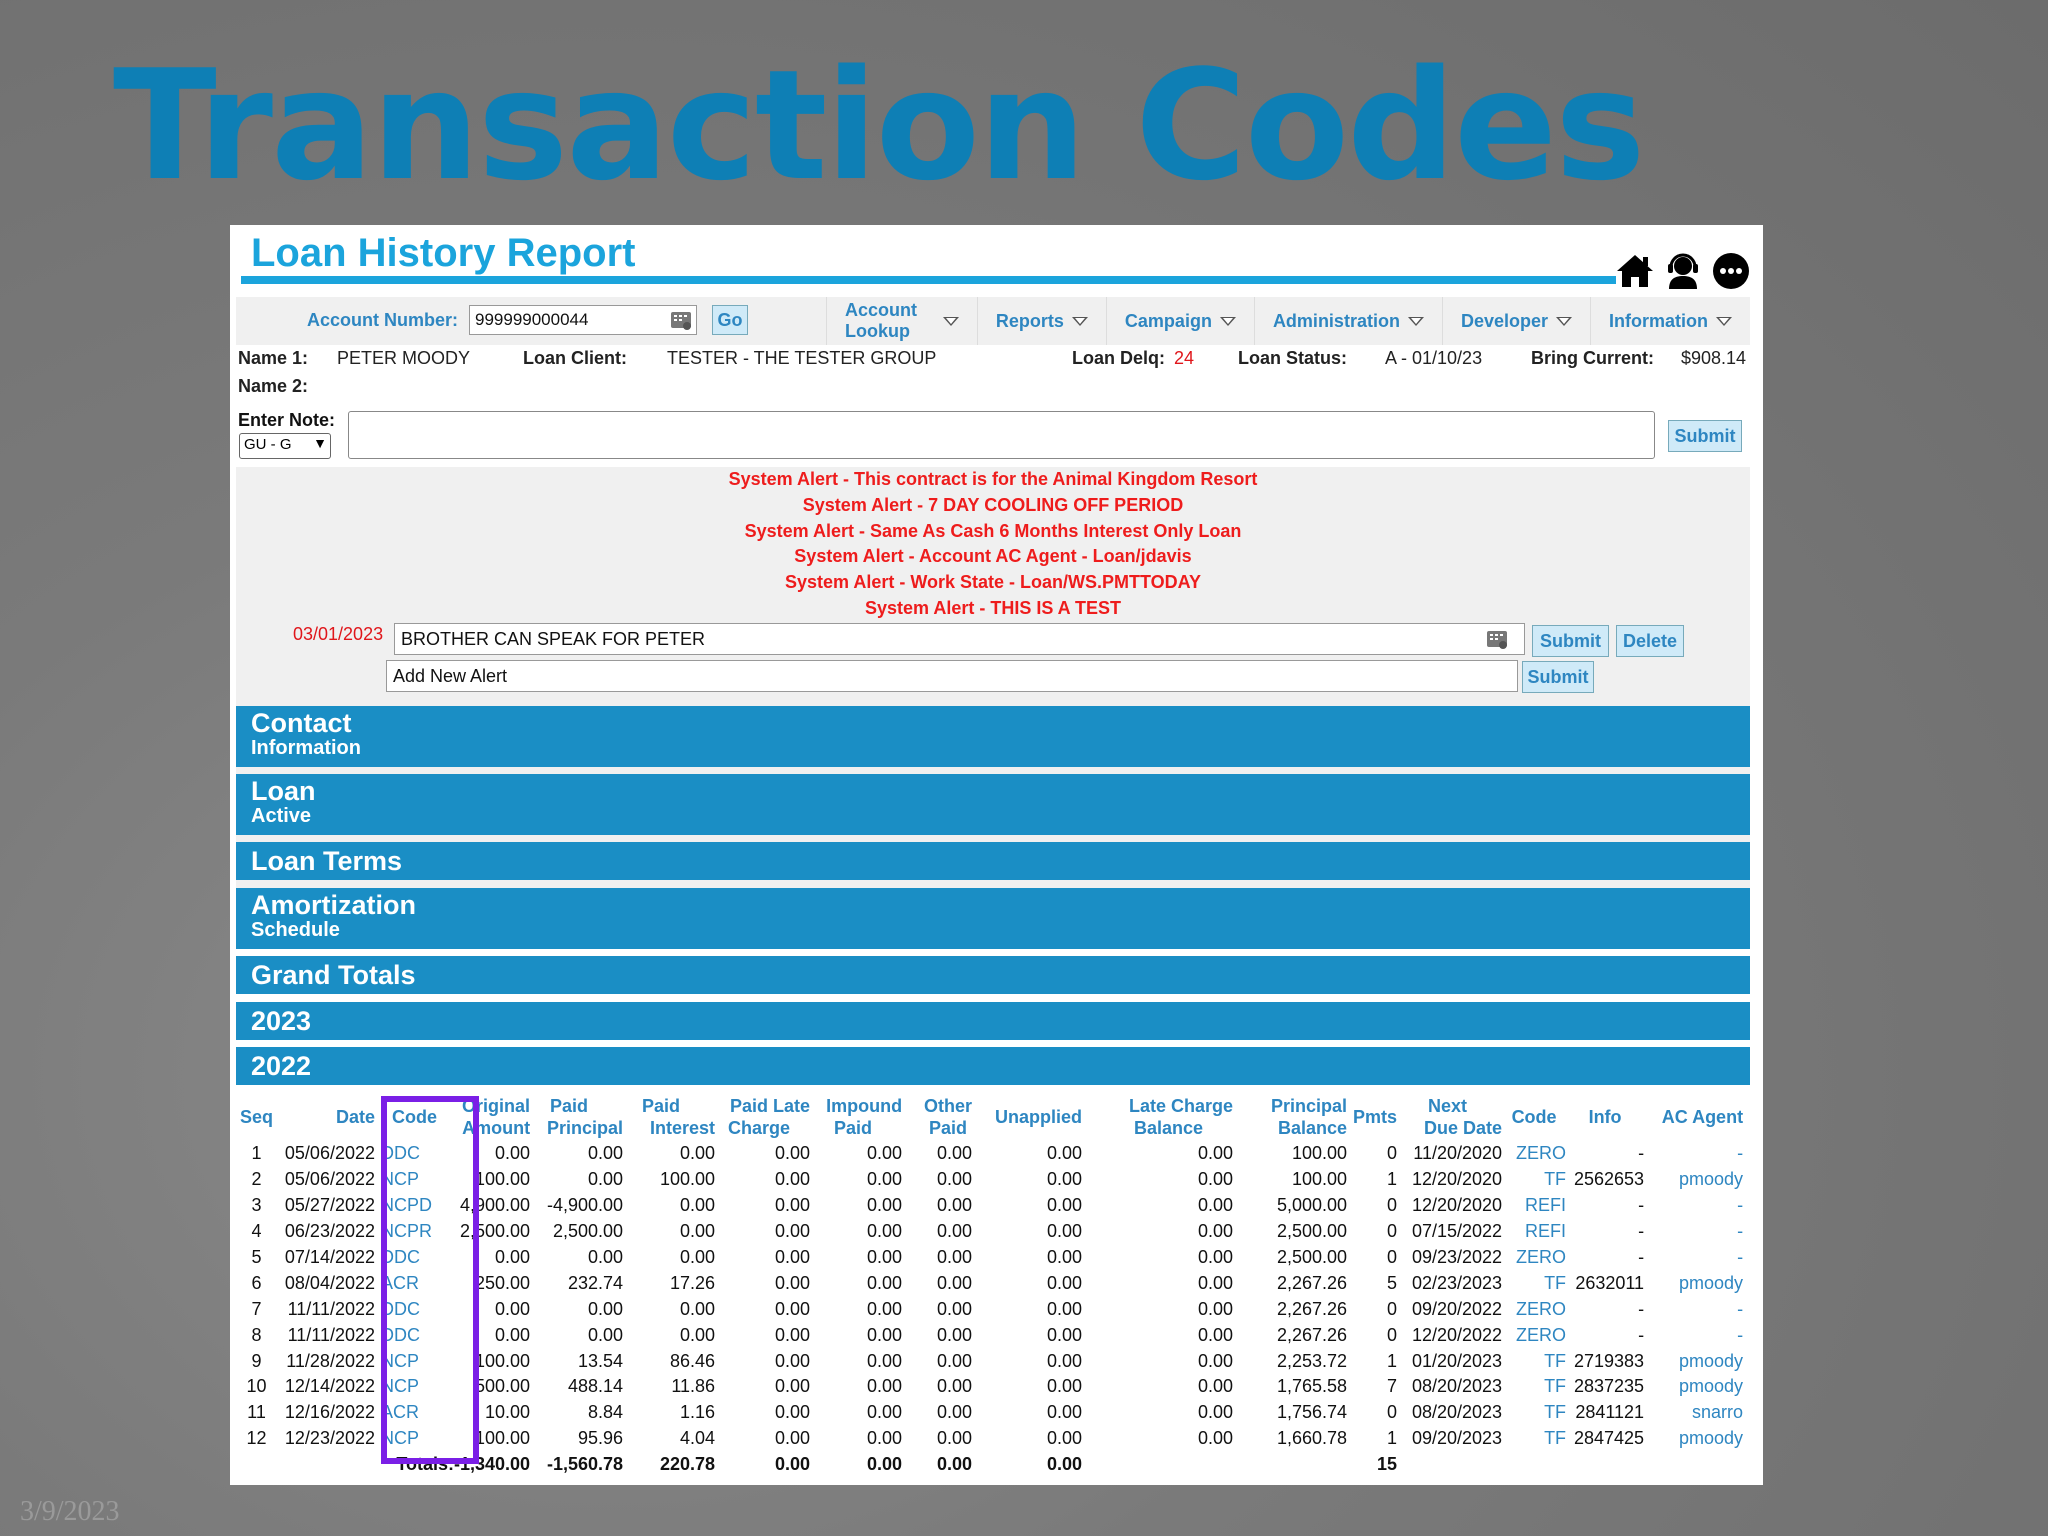  Describe the element at coordinates (1683, 271) in the screenshot. I see `support-agent-icon` at that location.